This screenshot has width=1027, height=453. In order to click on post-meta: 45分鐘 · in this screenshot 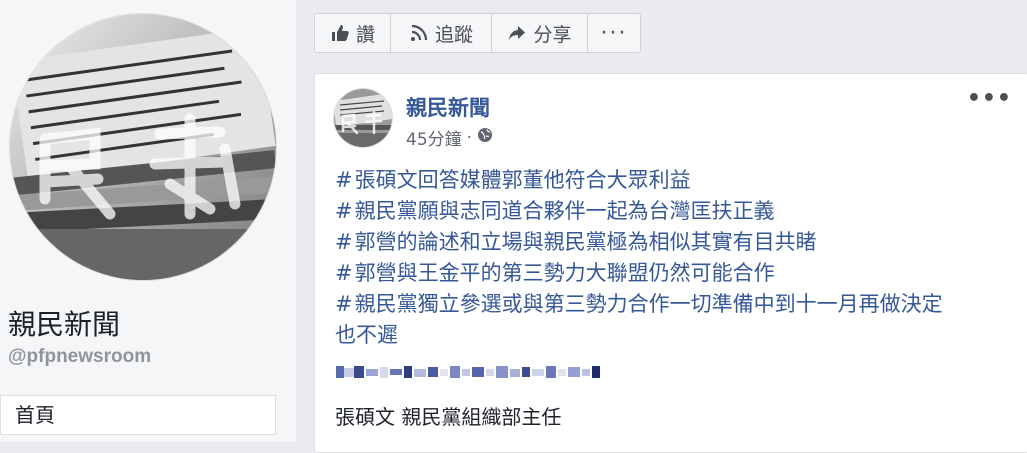, I will do `click(449, 137)`.